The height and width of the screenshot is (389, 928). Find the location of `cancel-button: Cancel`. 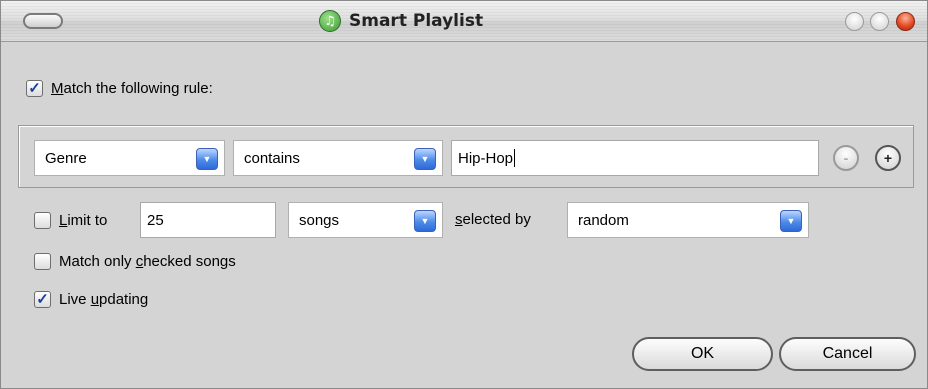

cancel-button: Cancel is located at coordinates (847, 354).